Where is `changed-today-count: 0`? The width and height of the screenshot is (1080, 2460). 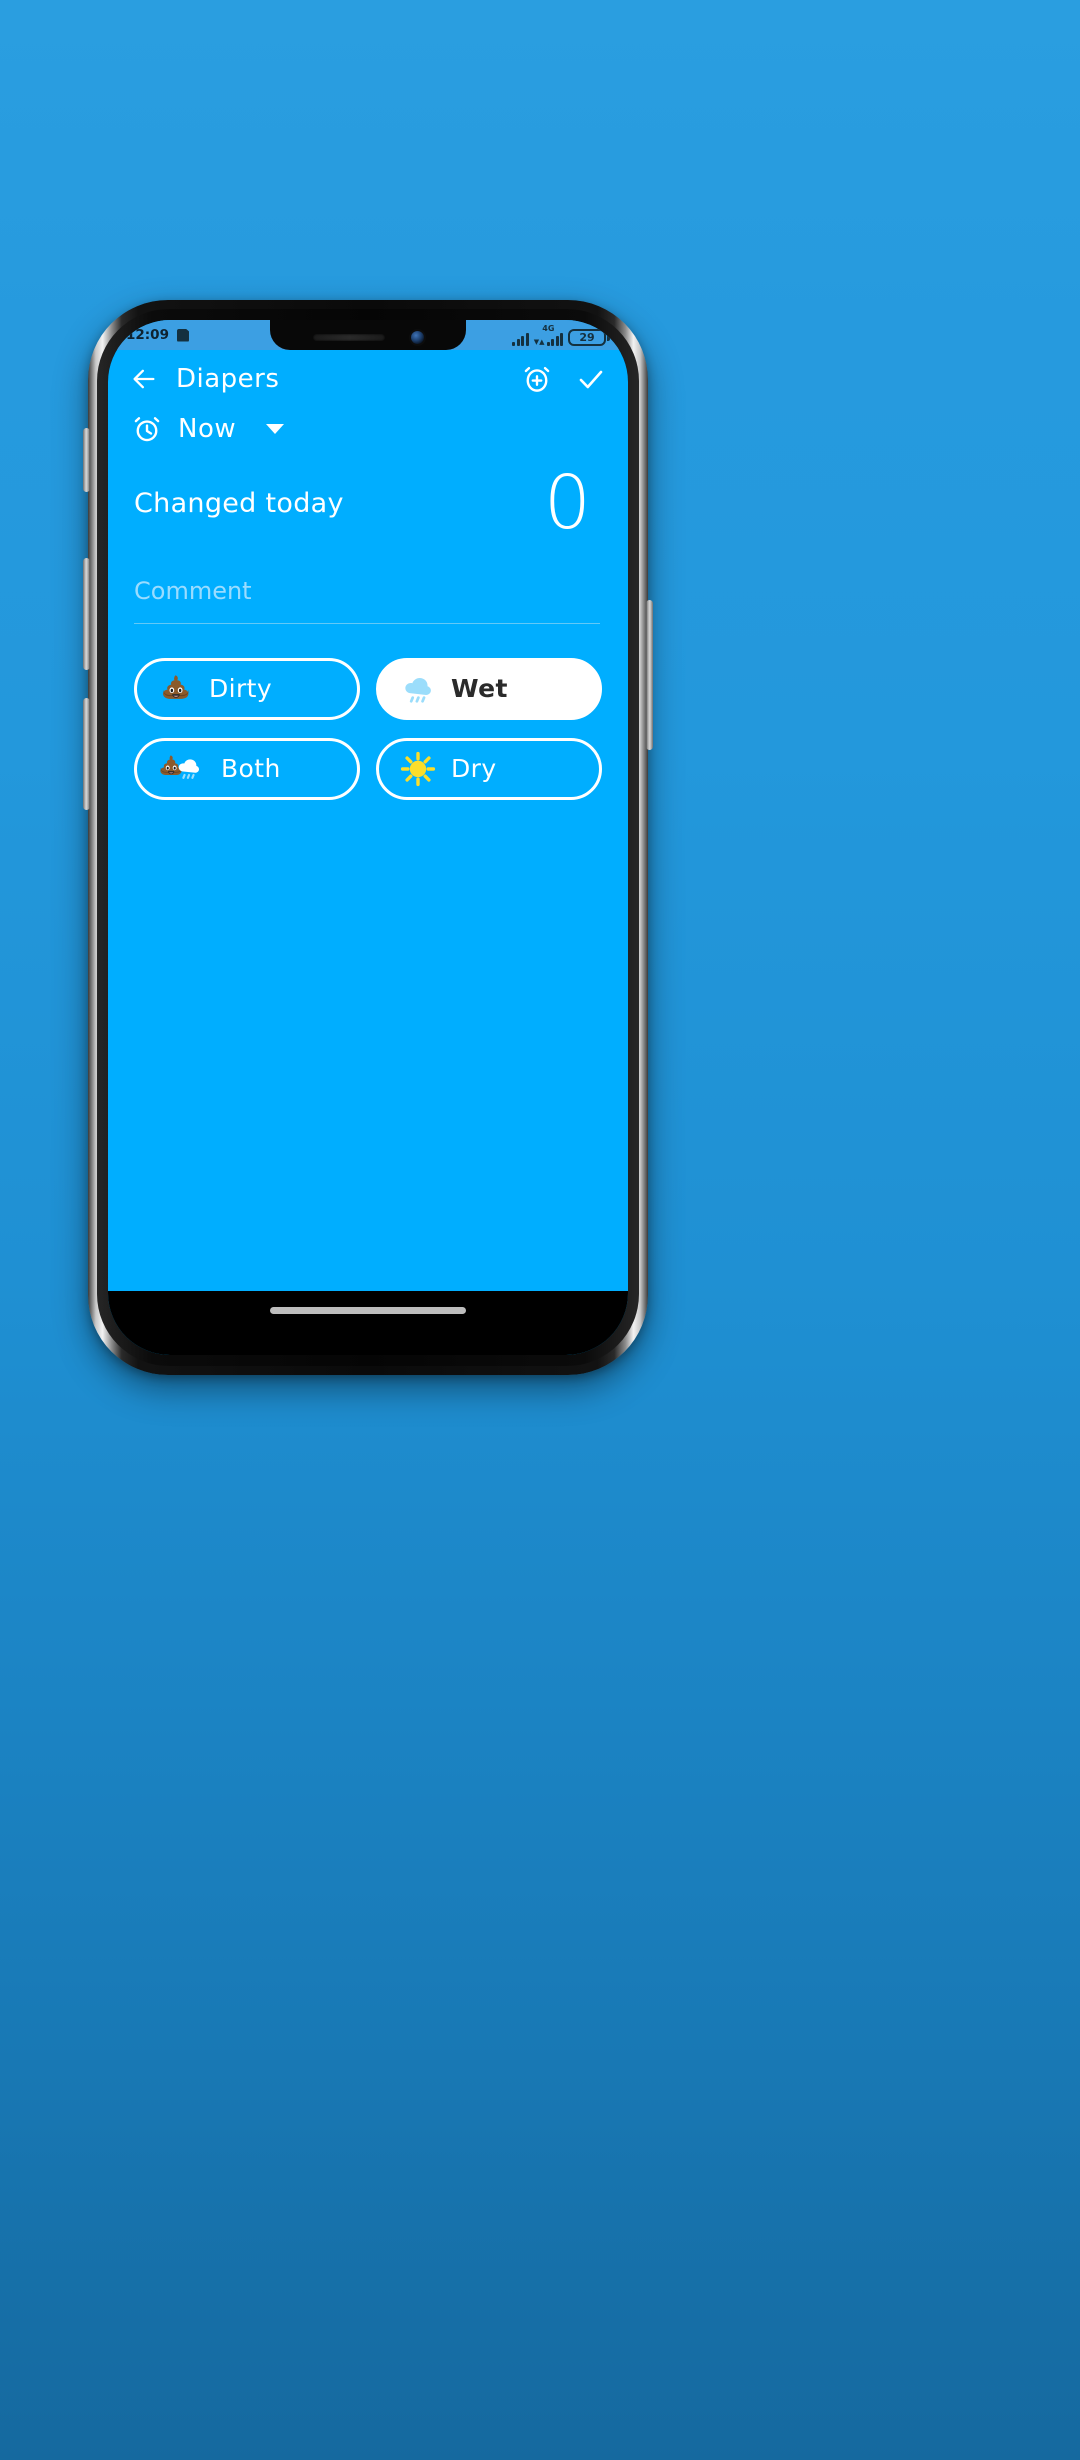 changed-today-count: 0 is located at coordinates (567, 503).